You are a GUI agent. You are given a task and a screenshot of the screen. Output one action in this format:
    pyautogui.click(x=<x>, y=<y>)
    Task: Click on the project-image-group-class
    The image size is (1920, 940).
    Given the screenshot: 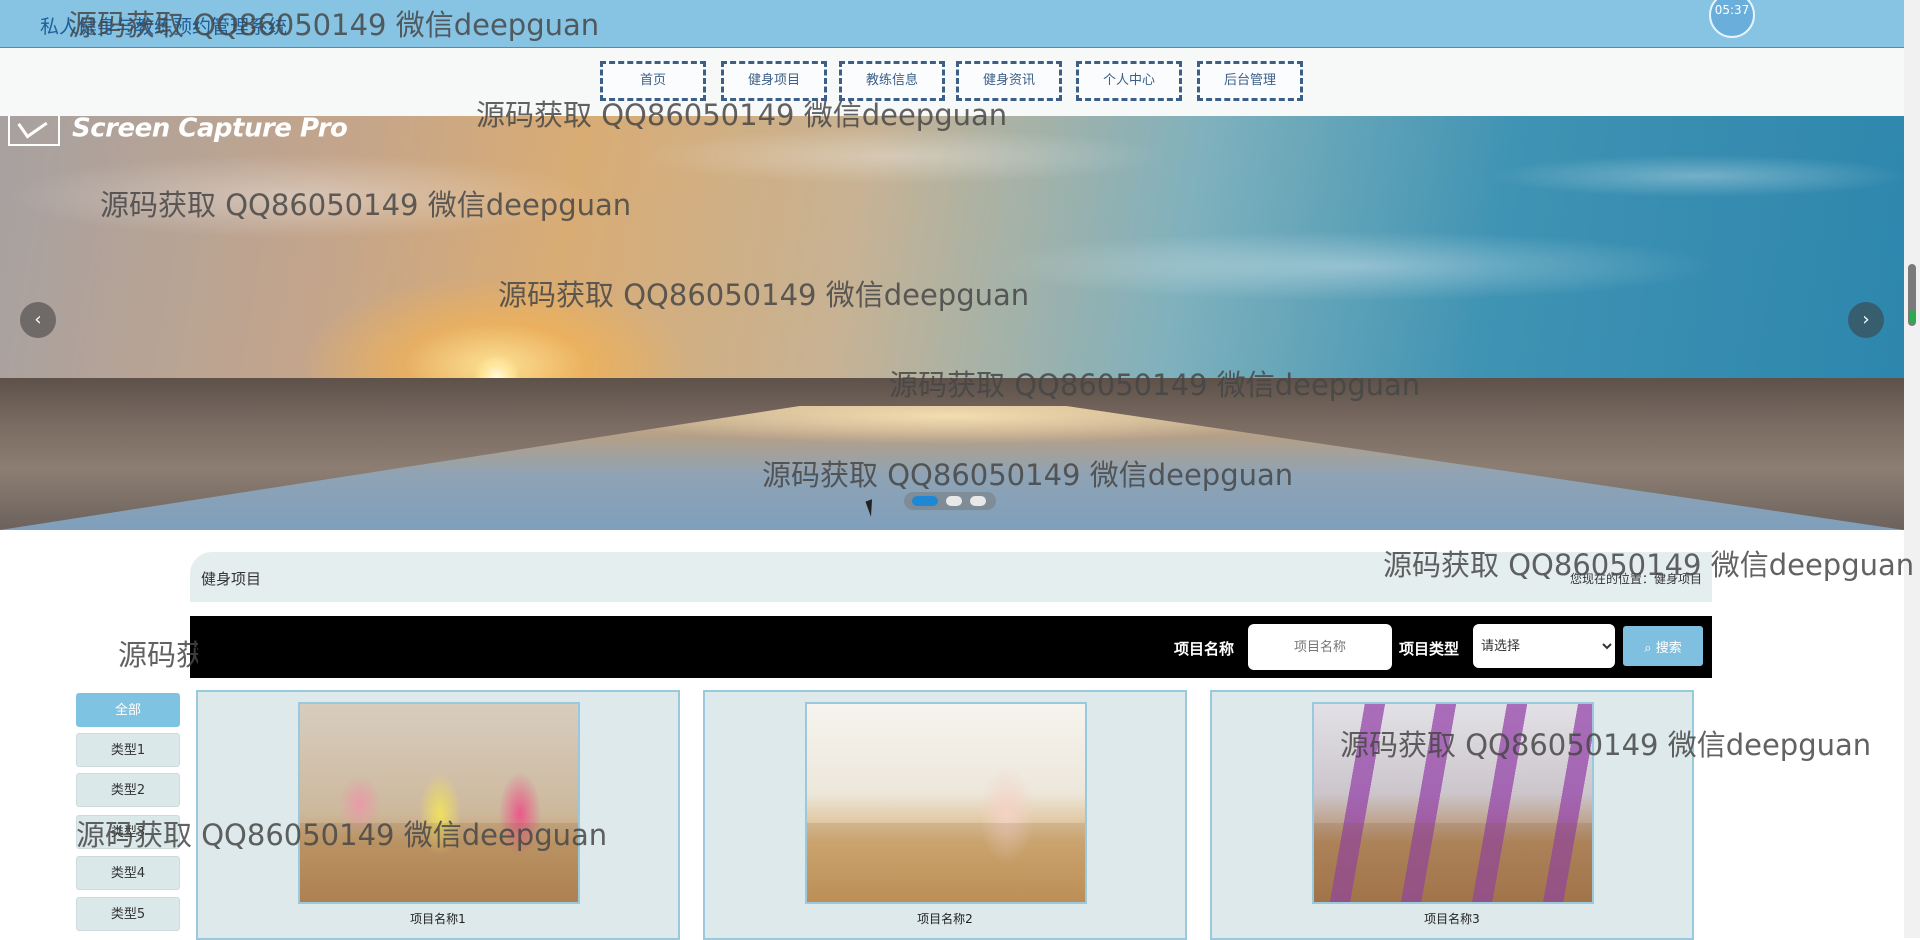 What is the action you would take?
    pyautogui.click(x=946, y=803)
    